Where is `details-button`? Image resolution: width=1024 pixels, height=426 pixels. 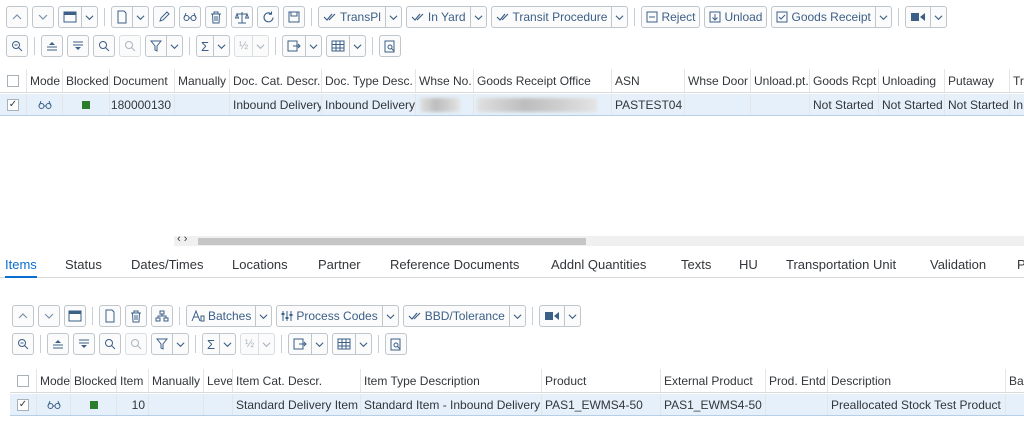 details-button is located at coordinates (390, 46).